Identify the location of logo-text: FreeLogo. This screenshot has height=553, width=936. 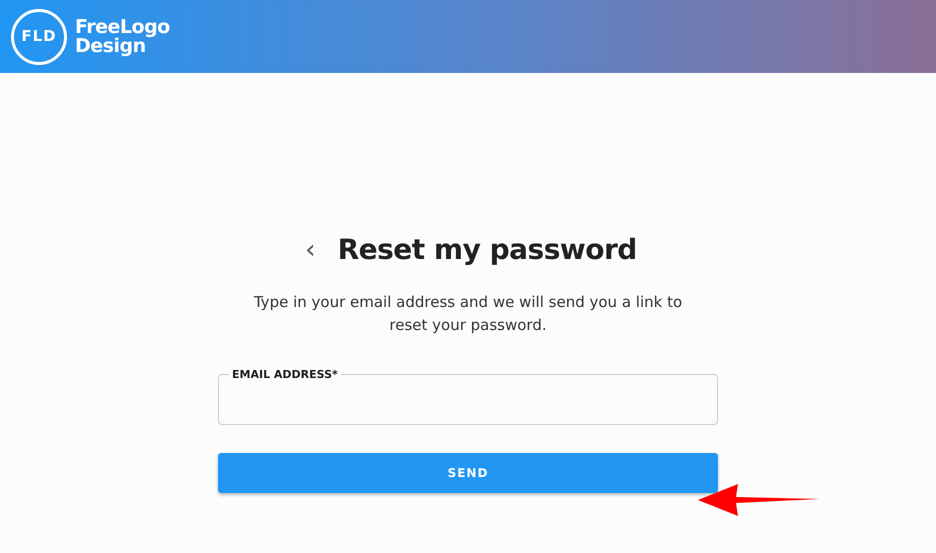
(122, 27).